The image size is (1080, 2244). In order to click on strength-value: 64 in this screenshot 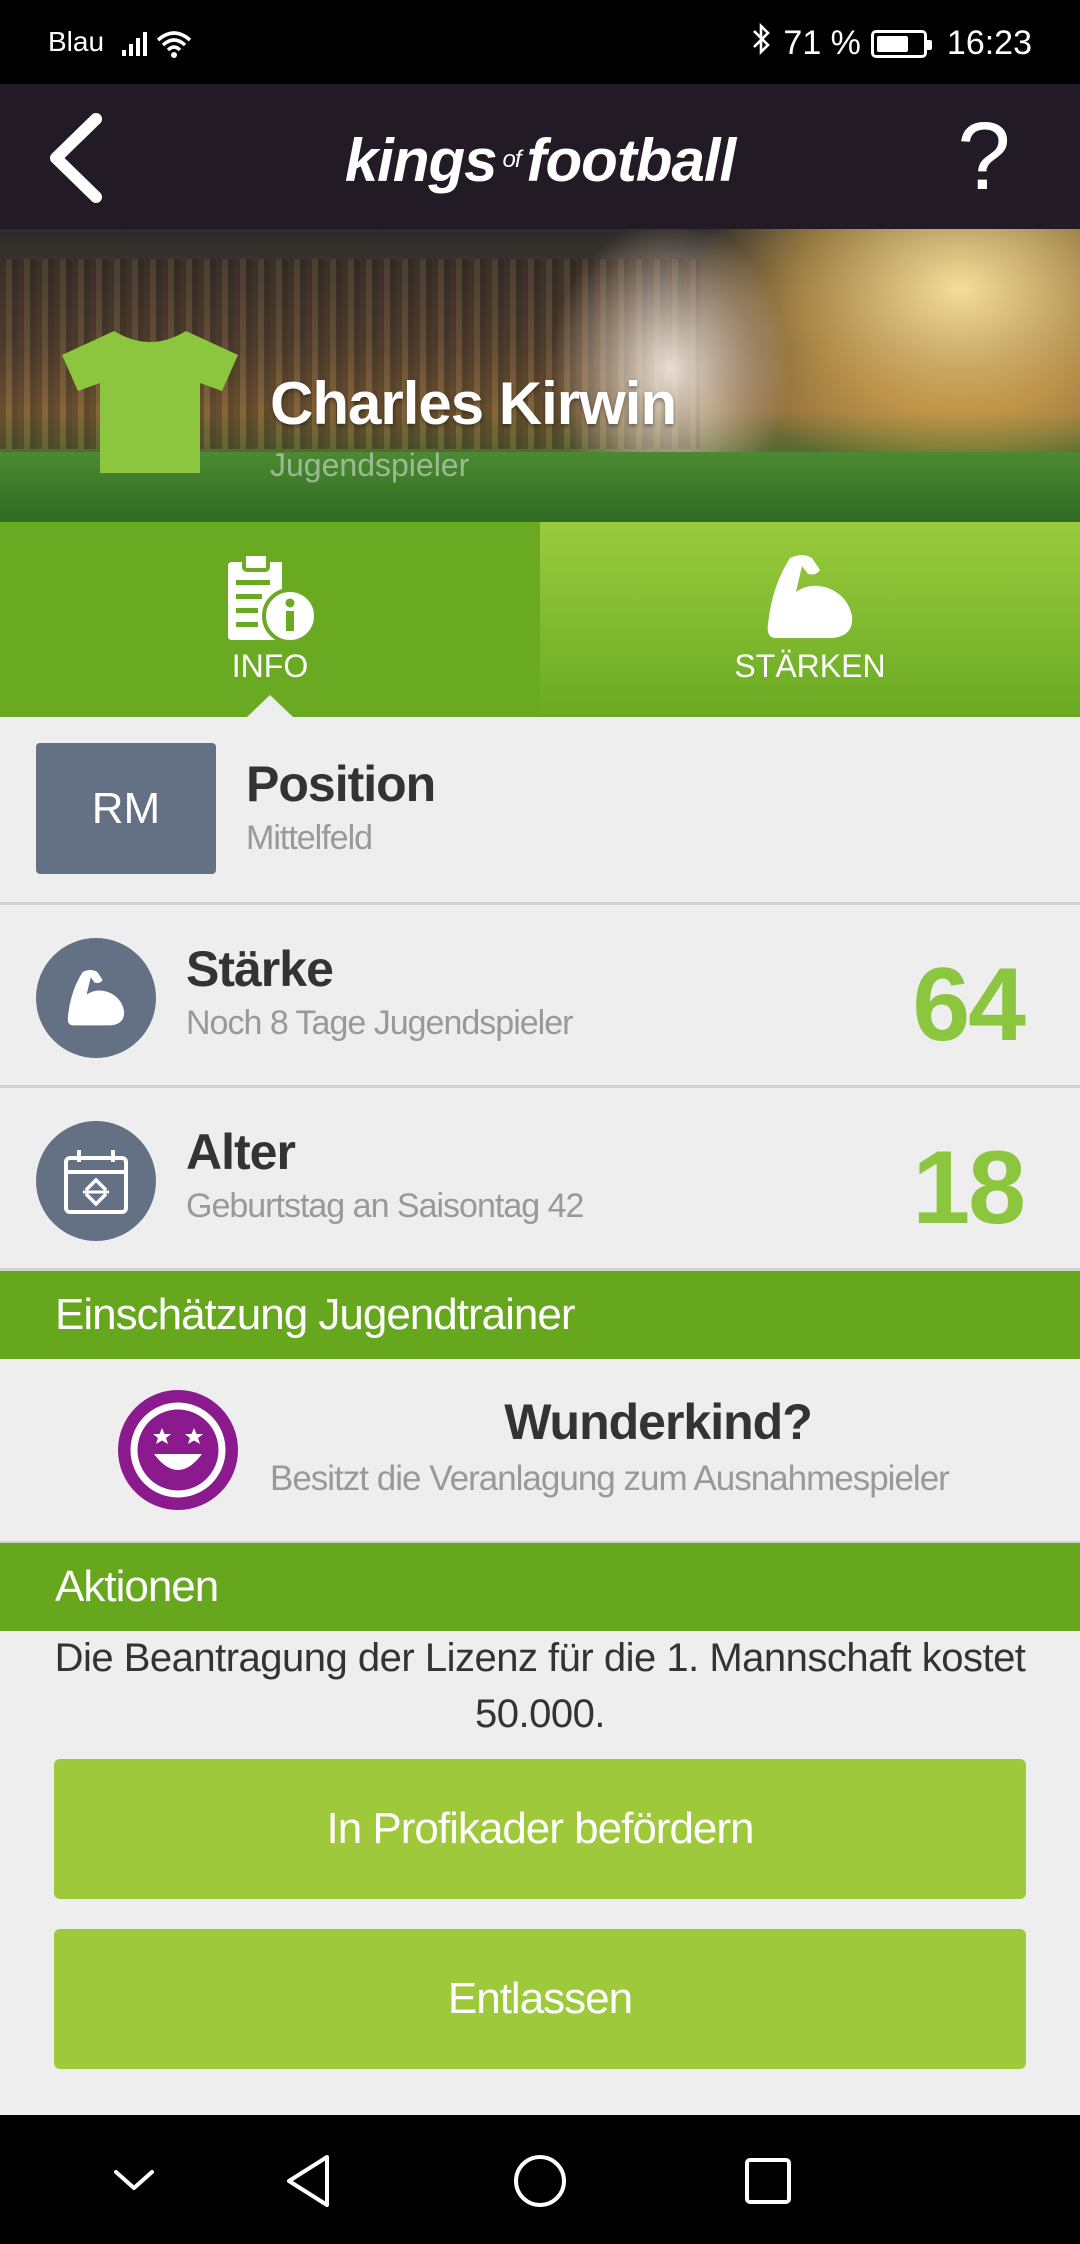, I will do `click(969, 1005)`.